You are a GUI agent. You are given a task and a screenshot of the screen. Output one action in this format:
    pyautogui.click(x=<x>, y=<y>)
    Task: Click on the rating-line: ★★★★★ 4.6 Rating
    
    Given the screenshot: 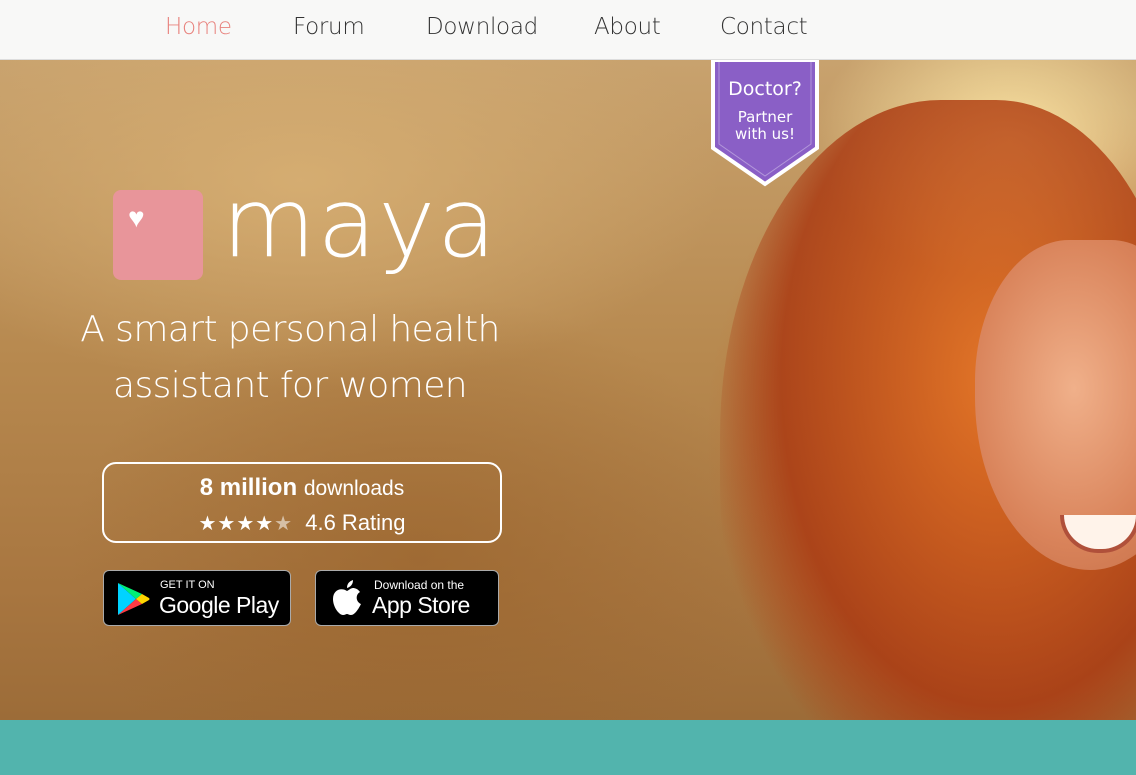 What is the action you would take?
    pyautogui.click(x=302, y=523)
    